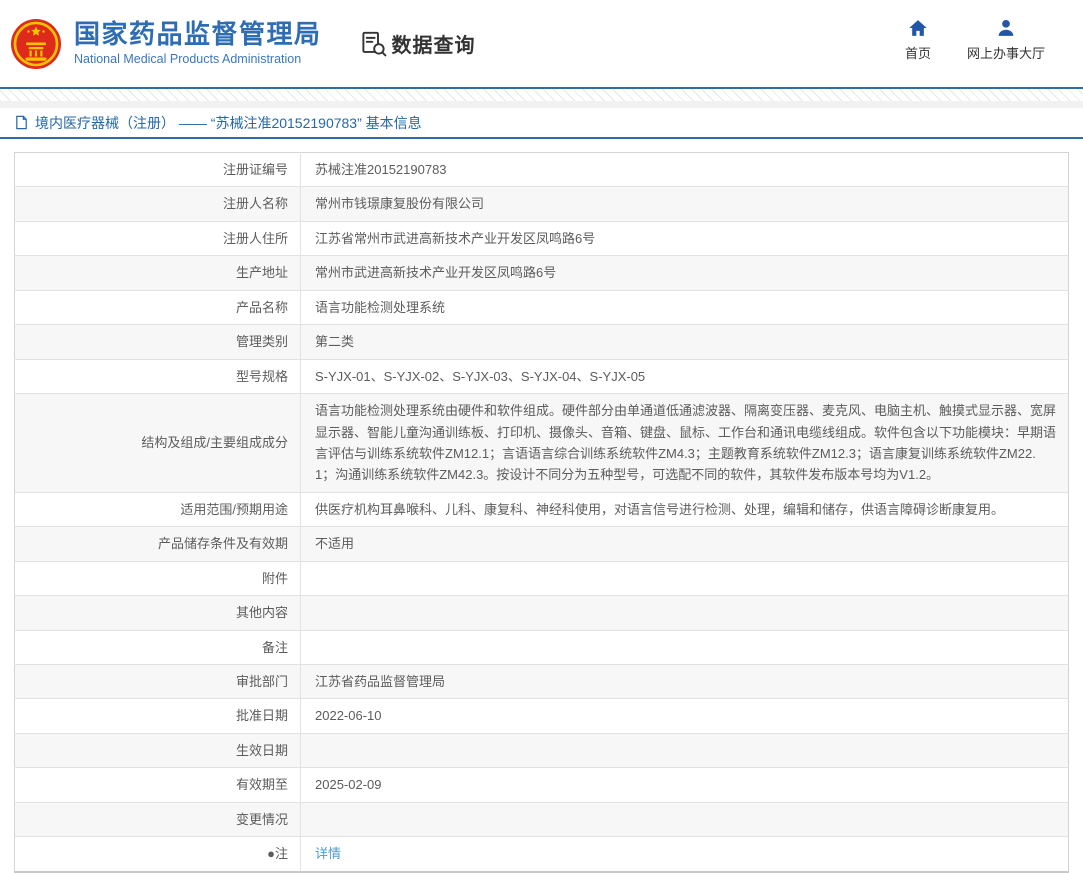 Image resolution: width=1083 pixels, height=873 pixels. I want to click on row-label: 备注, so click(157, 647).